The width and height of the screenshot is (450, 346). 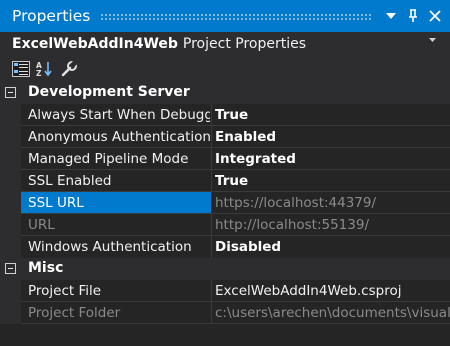 What do you see at coordinates (332, 291) in the screenshot?
I see `property-value: ExcelWebAddIn4Web.csproj` at bounding box center [332, 291].